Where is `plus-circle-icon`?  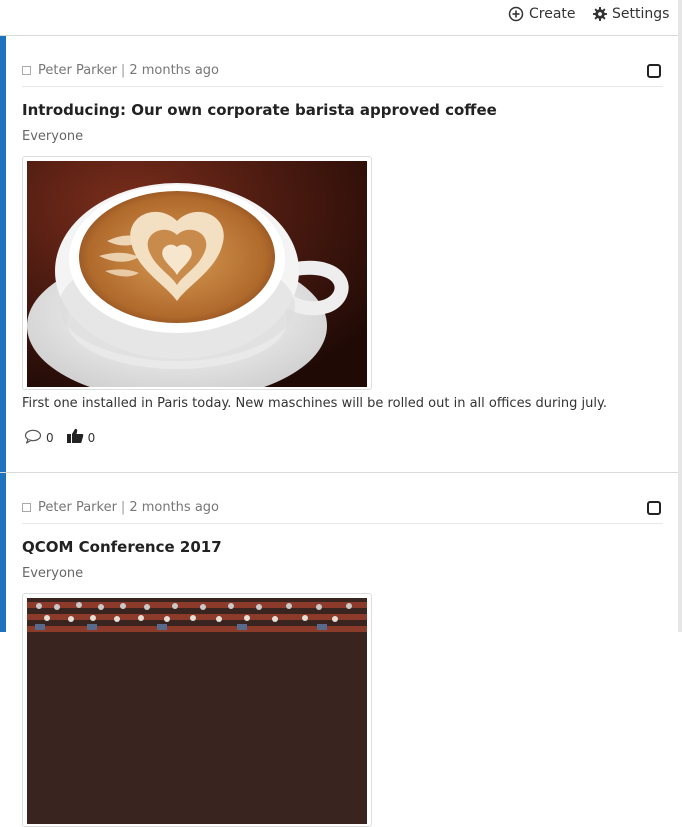
plus-circle-icon is located at coordinates (516, 14).